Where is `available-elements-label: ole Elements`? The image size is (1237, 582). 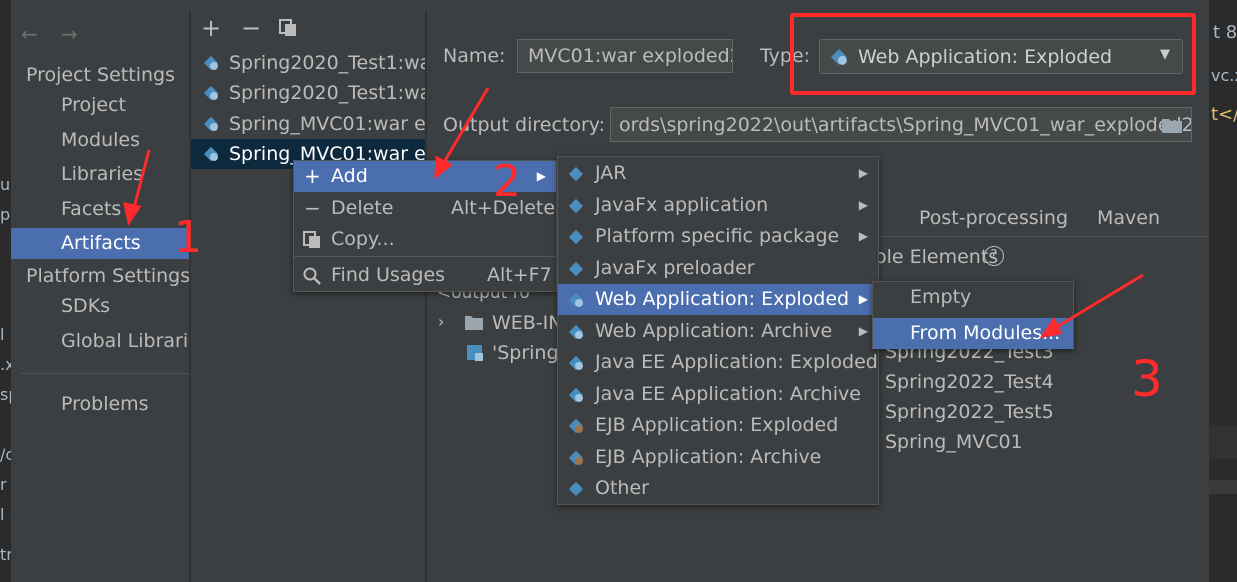 available-elements-label: ole Elements is located at coordinates (937, 257).